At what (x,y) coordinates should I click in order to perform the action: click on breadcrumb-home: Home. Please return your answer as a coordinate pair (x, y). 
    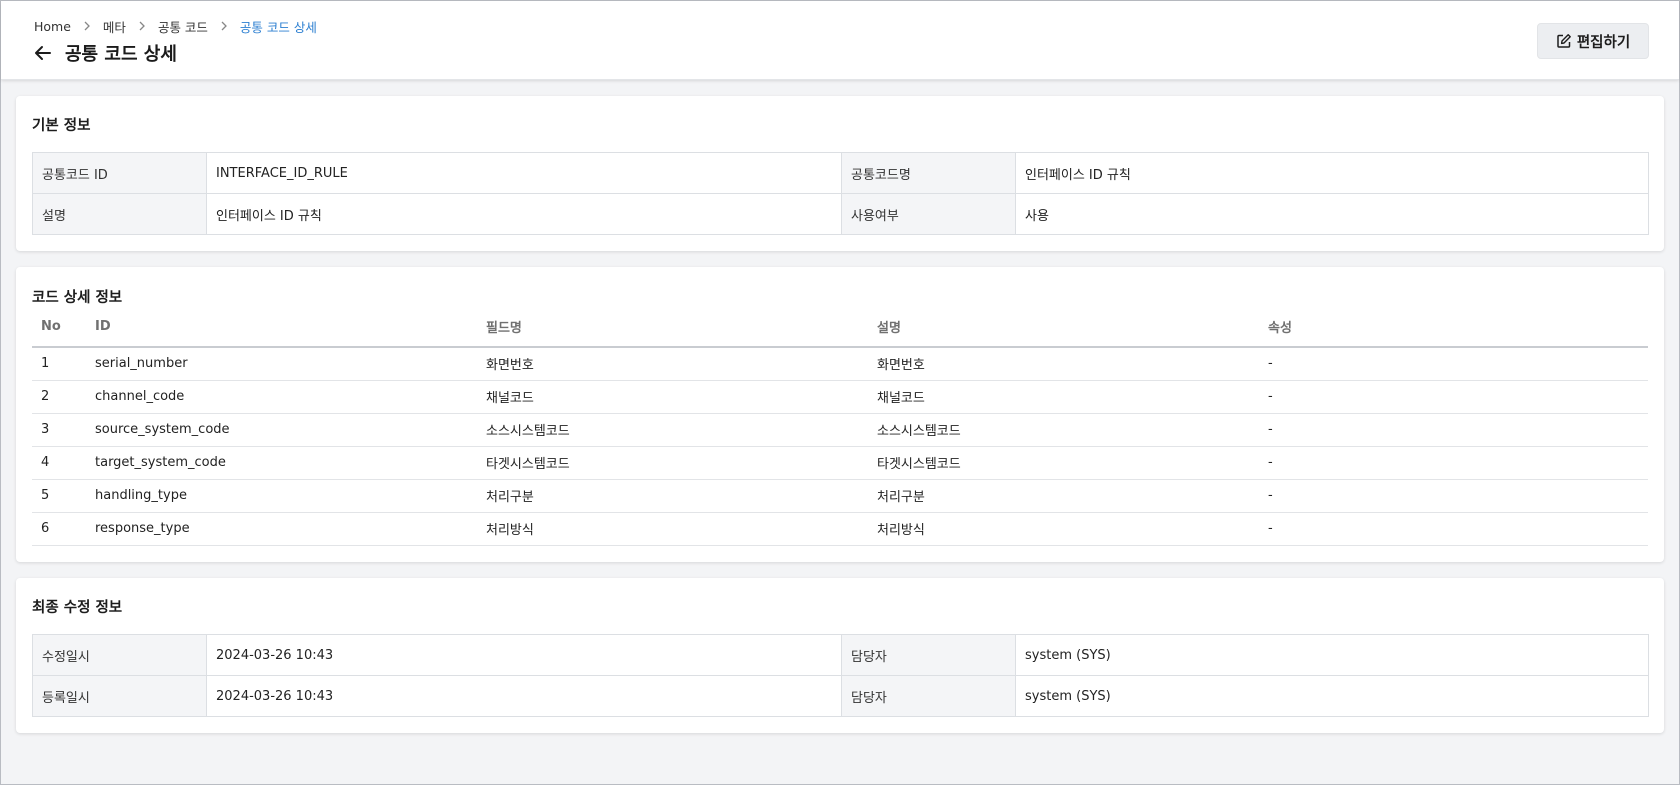
    Looking at the image, I should click on (52, 26).